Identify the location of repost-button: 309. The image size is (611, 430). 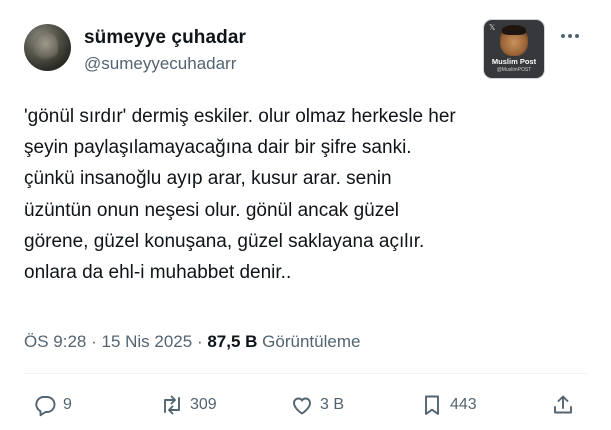
(188, 405).